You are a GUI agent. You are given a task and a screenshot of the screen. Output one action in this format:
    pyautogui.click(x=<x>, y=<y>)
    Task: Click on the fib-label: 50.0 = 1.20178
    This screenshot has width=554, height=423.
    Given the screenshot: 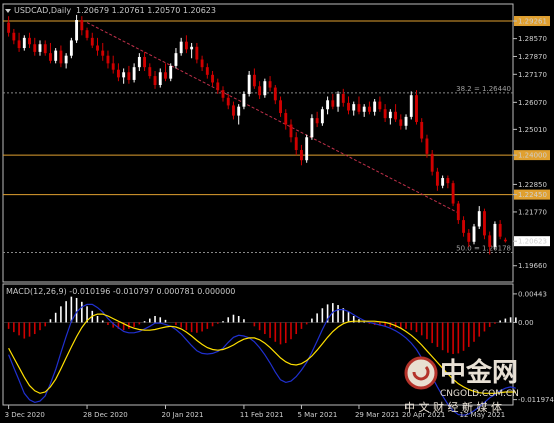 What is the action you would take?
    pyautogui.click(x=483, y=249)
    